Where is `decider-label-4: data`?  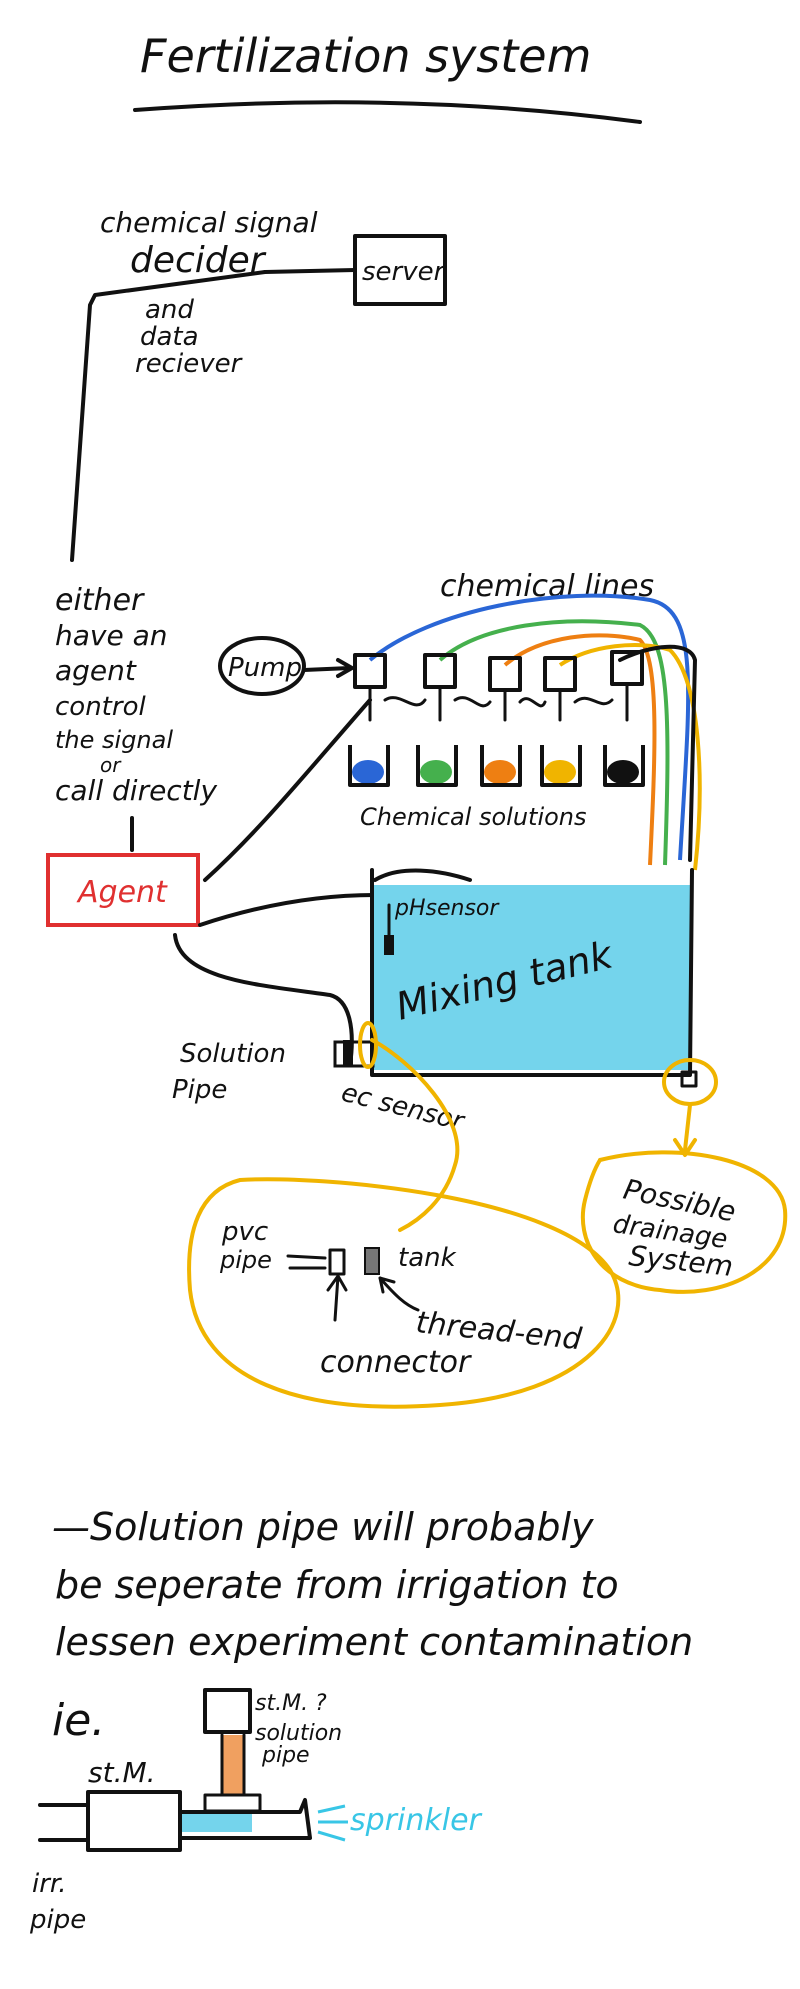
decider-label-4: data is located at coordinates (169, 337).